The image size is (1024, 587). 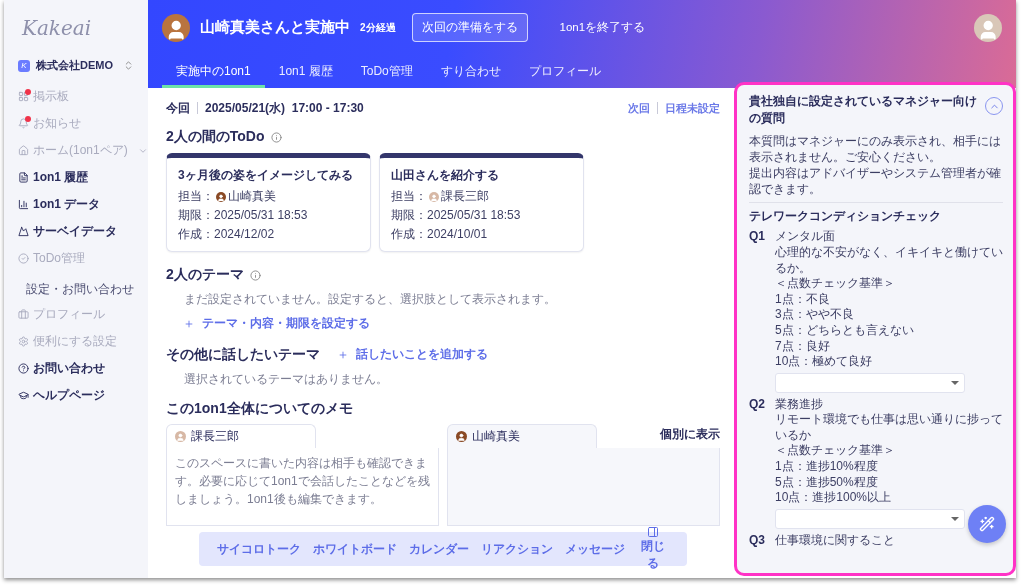 What do you see at coordinates (205, 275) in the screenshot?
I see `section-heading: 2人のテーマ` at bounding box center [205, 275].